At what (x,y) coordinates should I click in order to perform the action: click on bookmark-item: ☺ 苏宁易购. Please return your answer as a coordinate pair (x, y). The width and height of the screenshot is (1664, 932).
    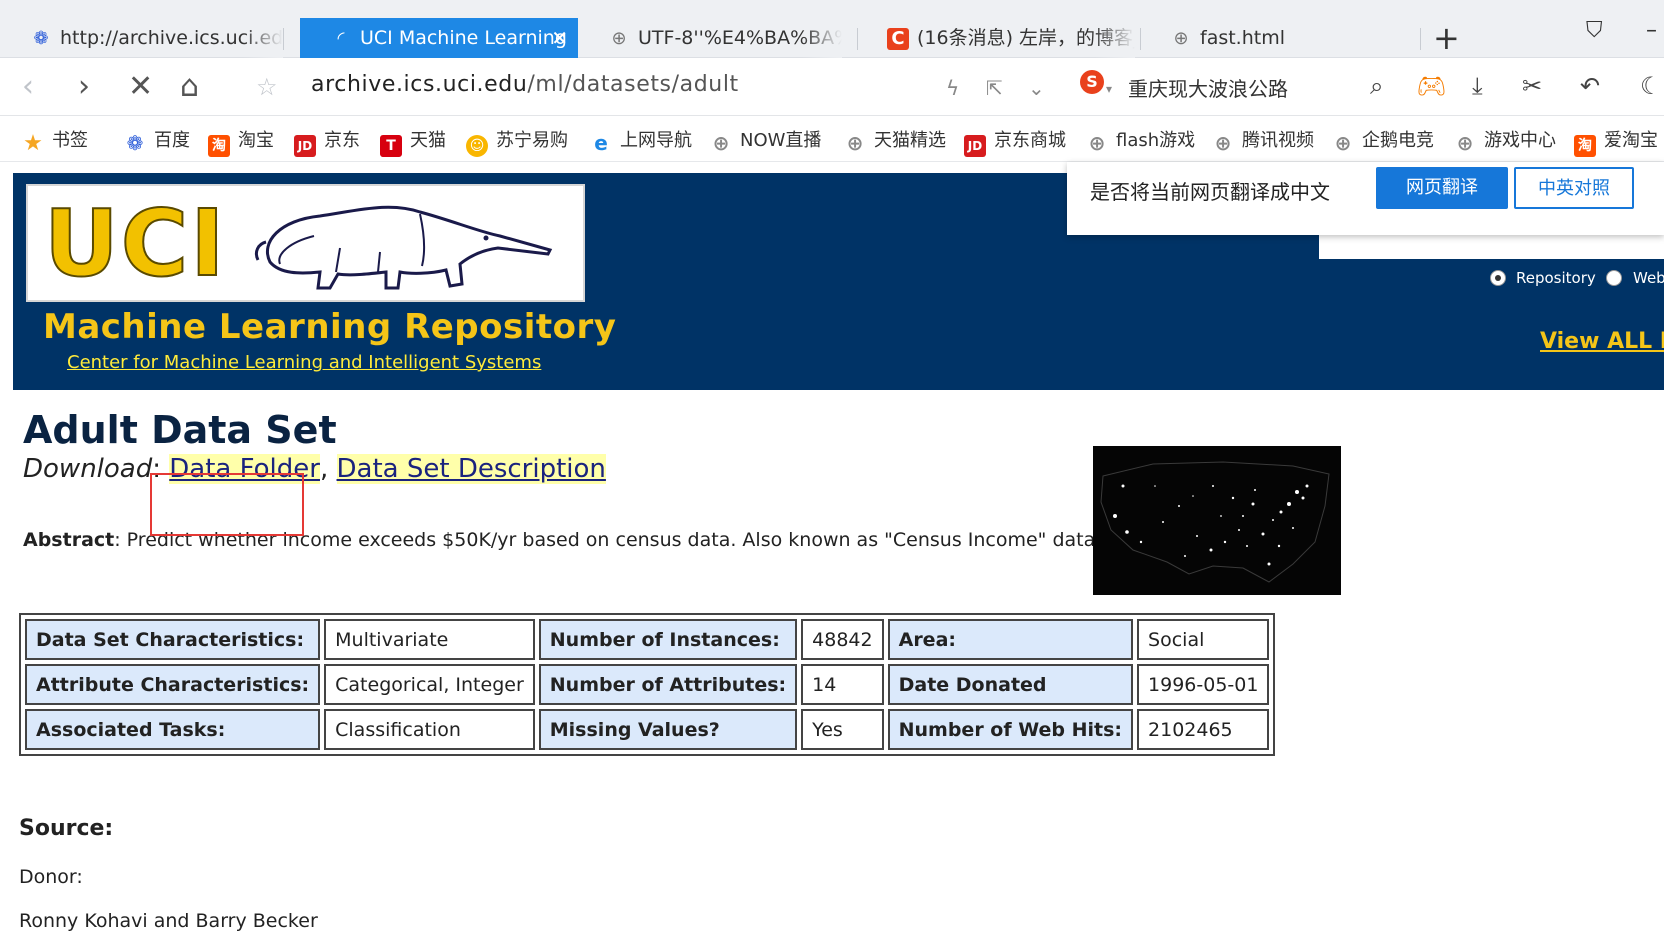
    Looking at the image, I should click on (517, 141).